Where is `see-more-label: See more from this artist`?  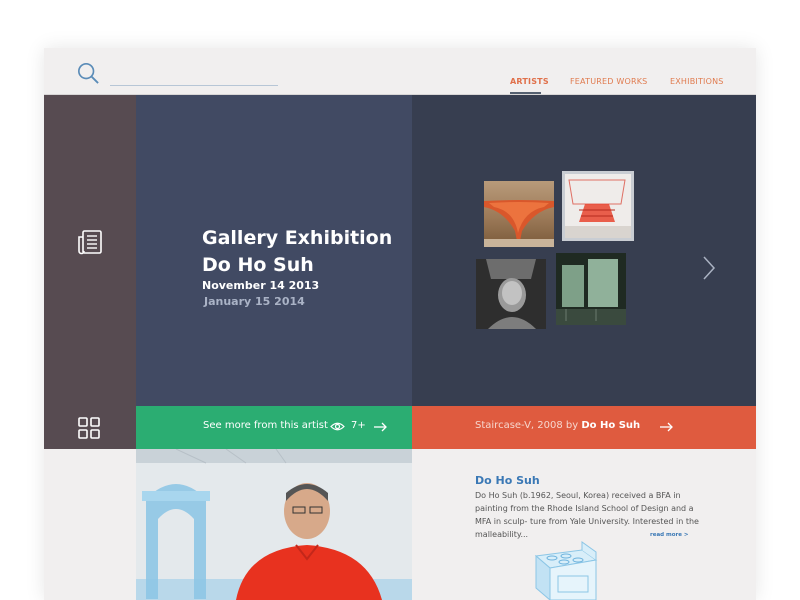
see-more-label: See more from this artist is located at coordinates (265, 425).